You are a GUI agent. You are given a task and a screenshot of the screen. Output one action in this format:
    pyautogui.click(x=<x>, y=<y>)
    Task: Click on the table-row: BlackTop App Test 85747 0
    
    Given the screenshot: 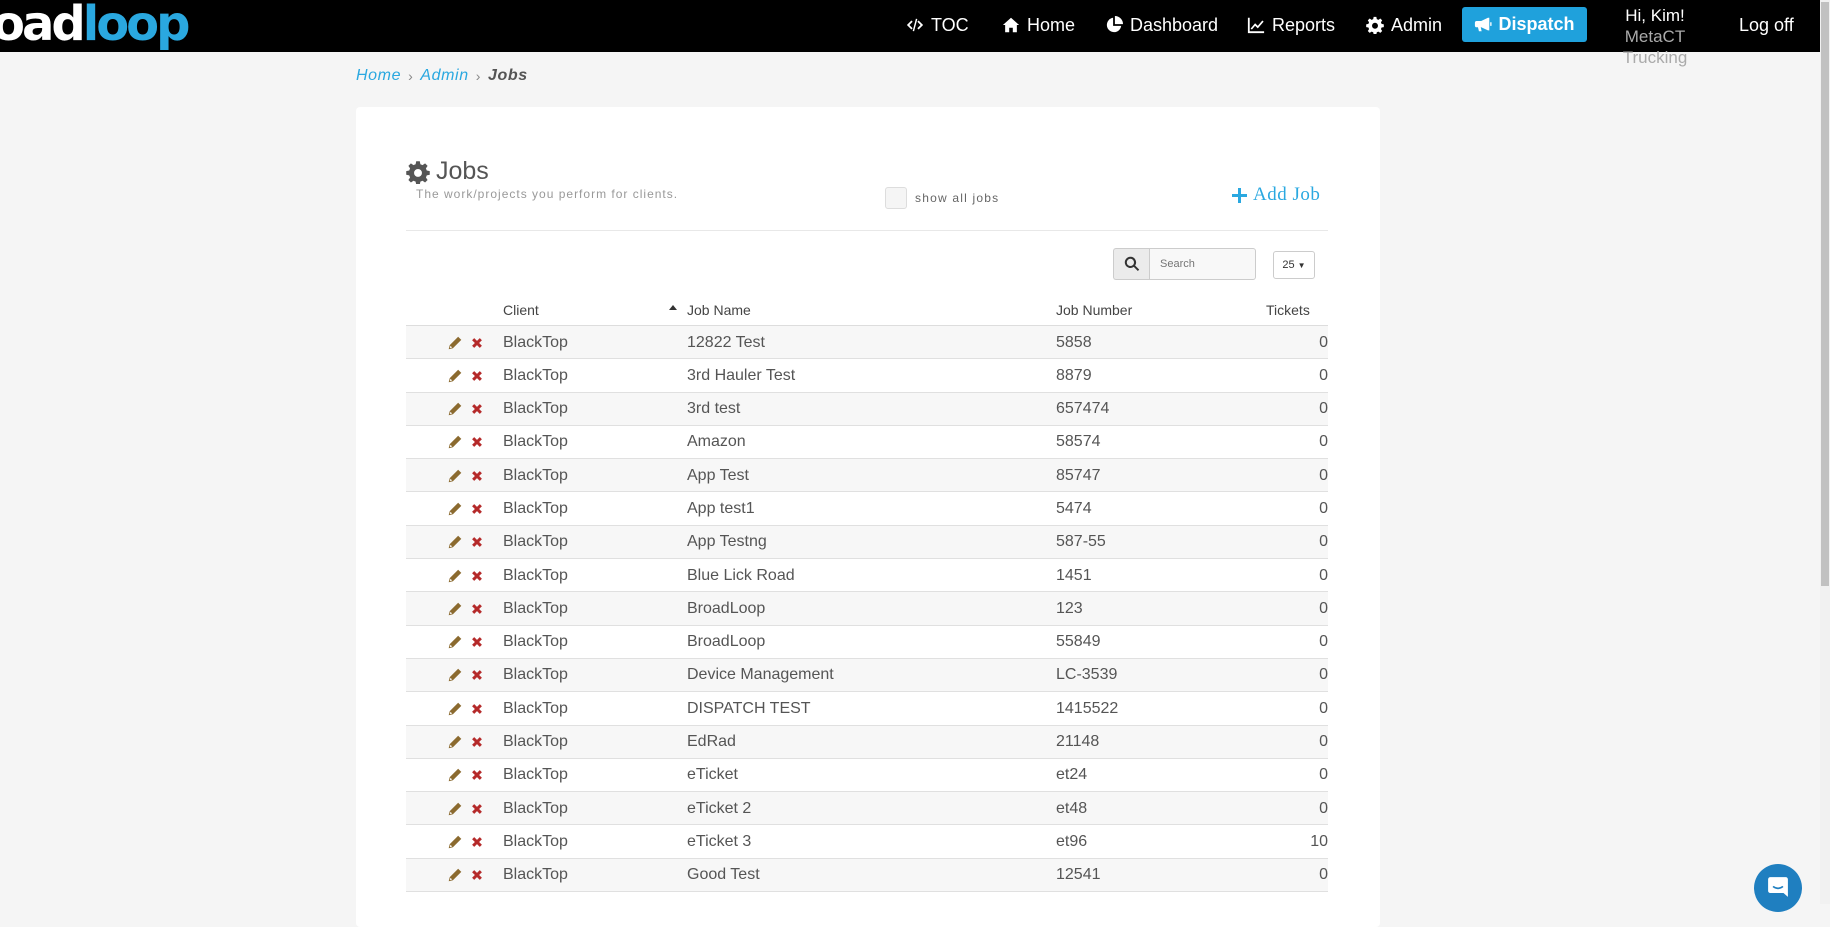 What is the action you would take?
    pyautogui.click(x=867, y=476)
    